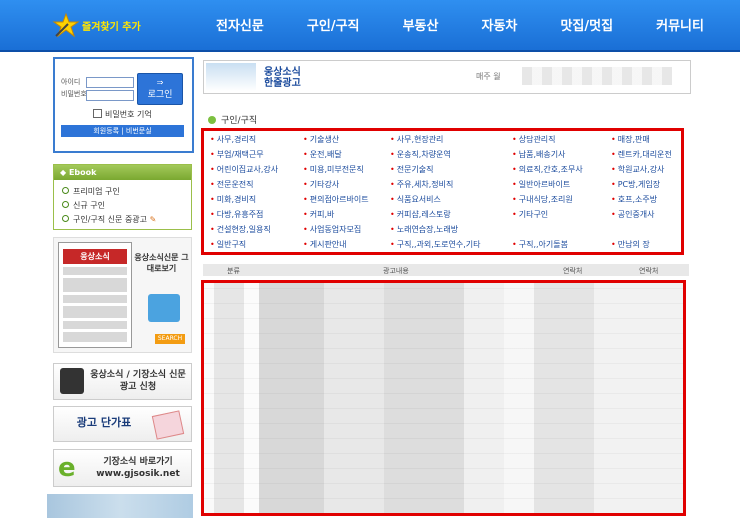 Image resolution: width=740 pixels, height=518 pixels. What do you see at coordinates (126, 205) in the screenshot?
I see `ebook-item-new: 신규 구인` at bounding box center [126, 205].